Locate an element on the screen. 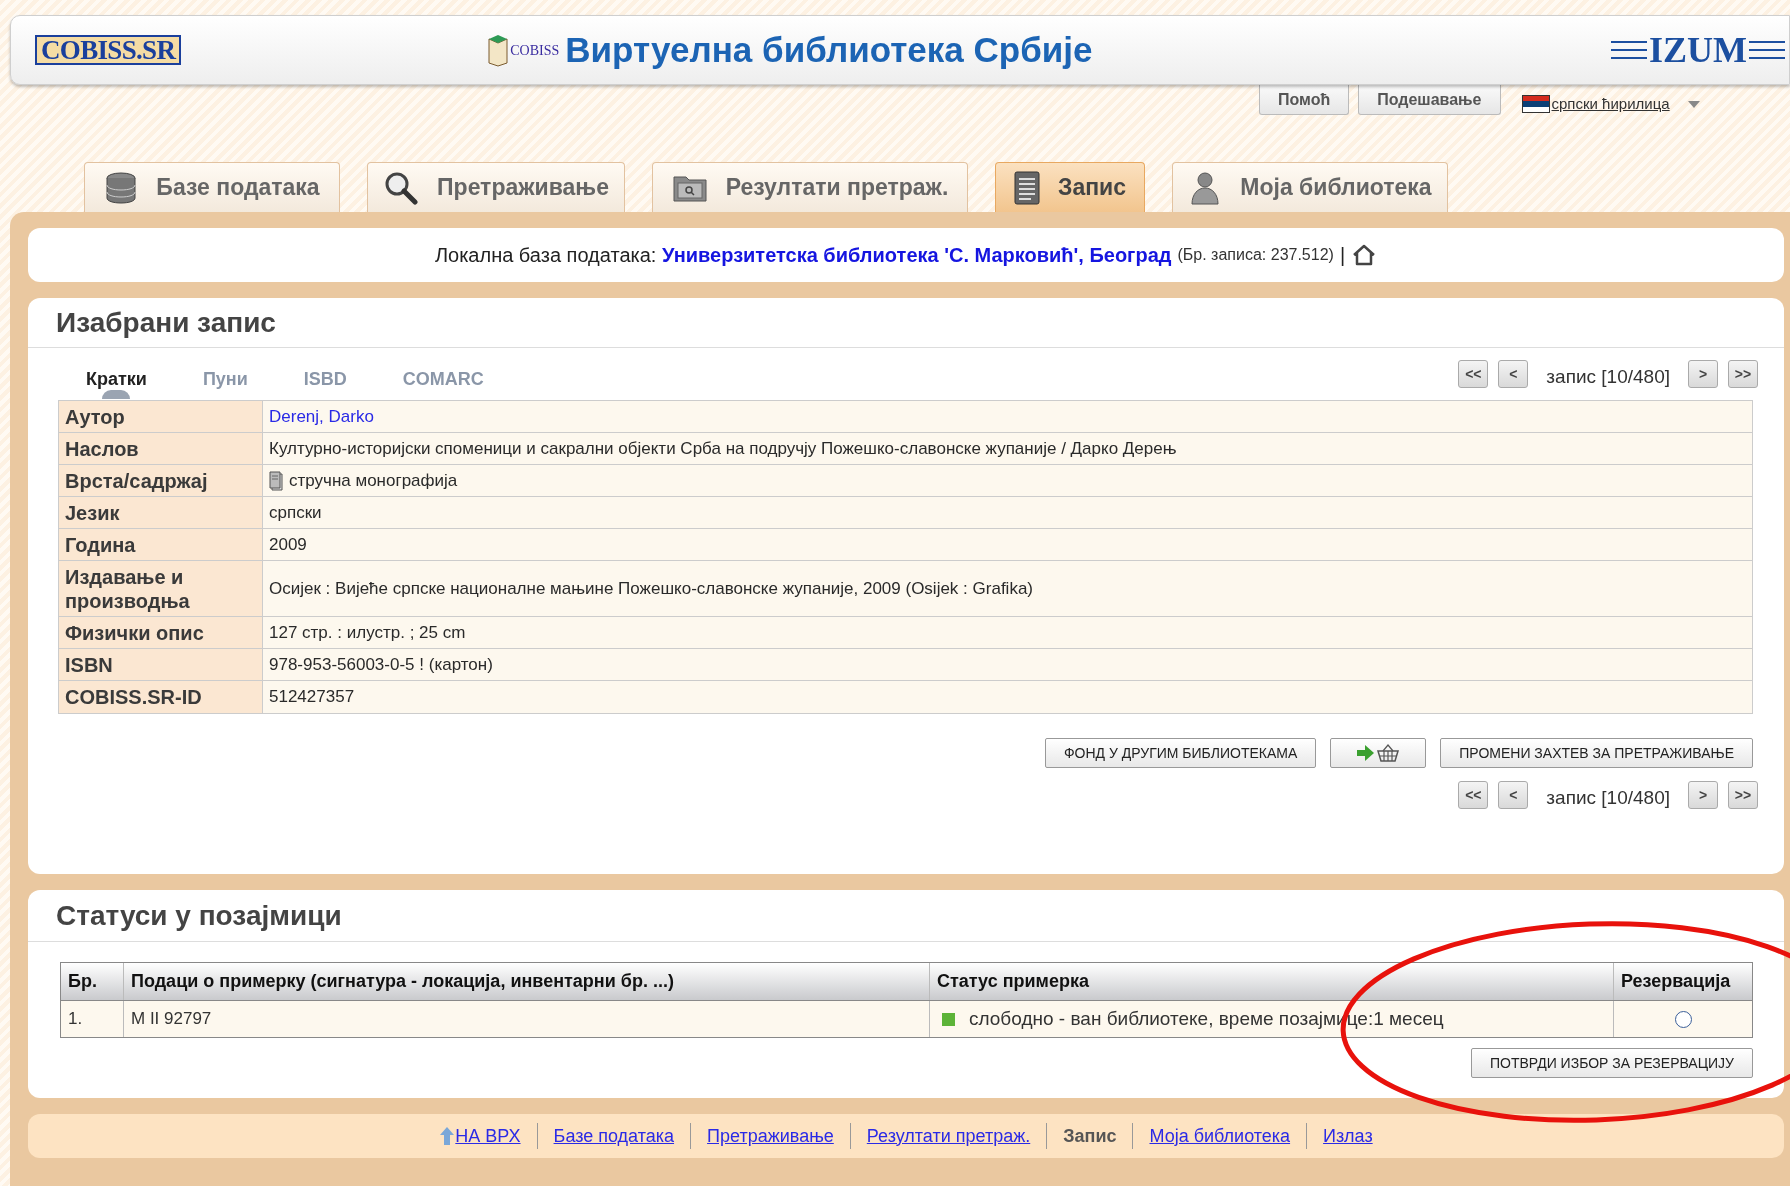 This screenshot has height=1186, width=1790. database-icon is located at coordinates (121, 187).